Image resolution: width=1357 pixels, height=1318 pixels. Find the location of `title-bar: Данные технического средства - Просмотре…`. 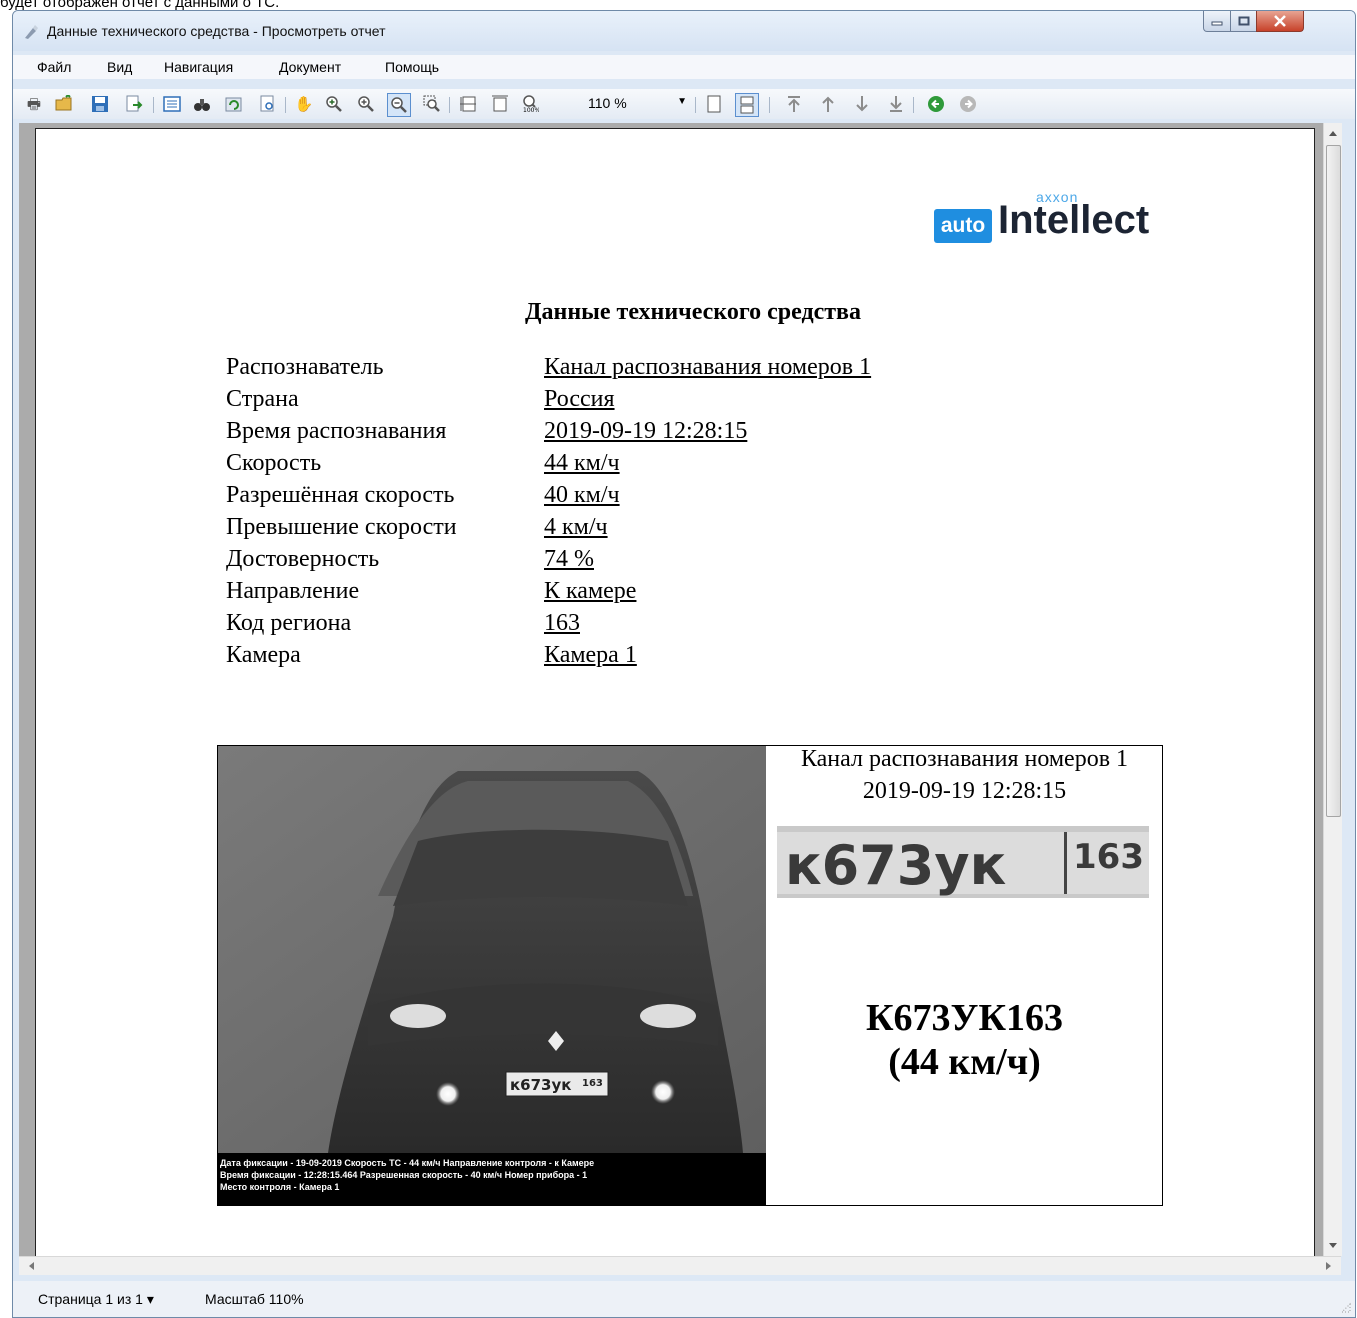

title-bar: Данные технического средства - Просмотре… is located at coordinates (684, 31).